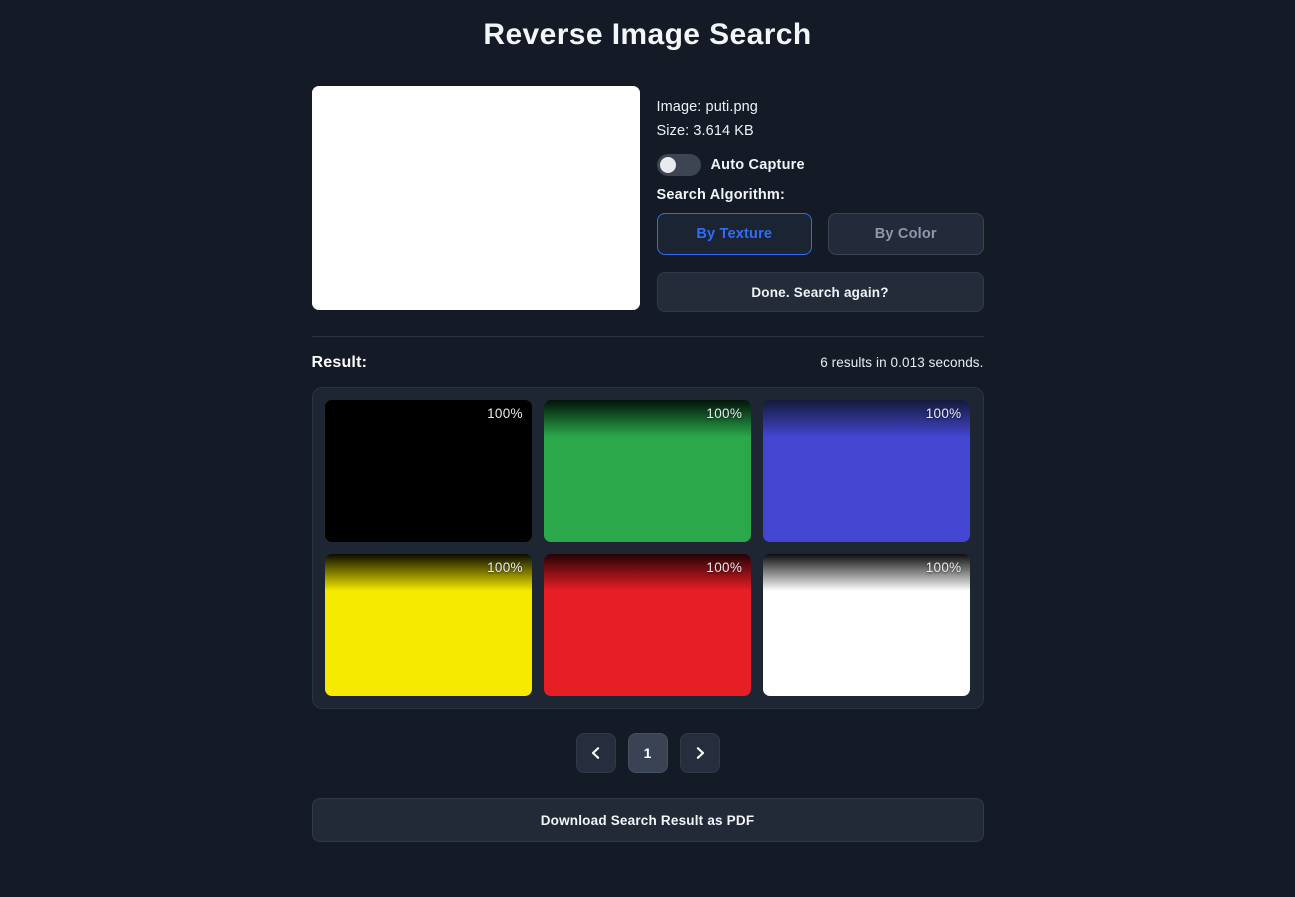 This screenshot has width=1295, height=897. I want to click on chevron-right-icon, so click(700, 753).